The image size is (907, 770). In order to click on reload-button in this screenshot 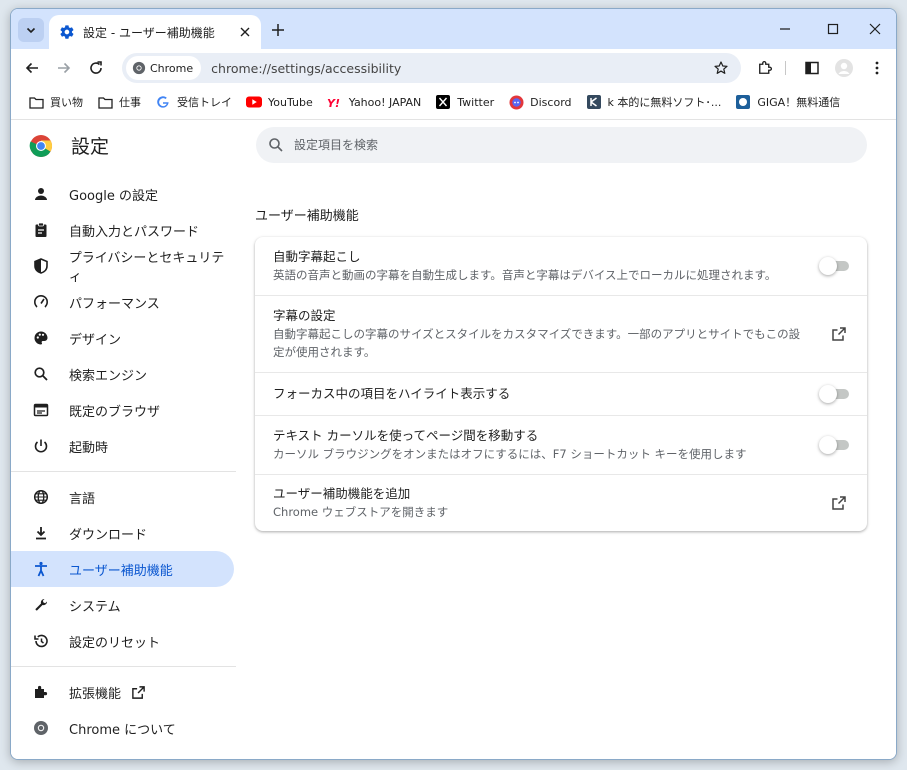, I will do `click(96, 68)`.